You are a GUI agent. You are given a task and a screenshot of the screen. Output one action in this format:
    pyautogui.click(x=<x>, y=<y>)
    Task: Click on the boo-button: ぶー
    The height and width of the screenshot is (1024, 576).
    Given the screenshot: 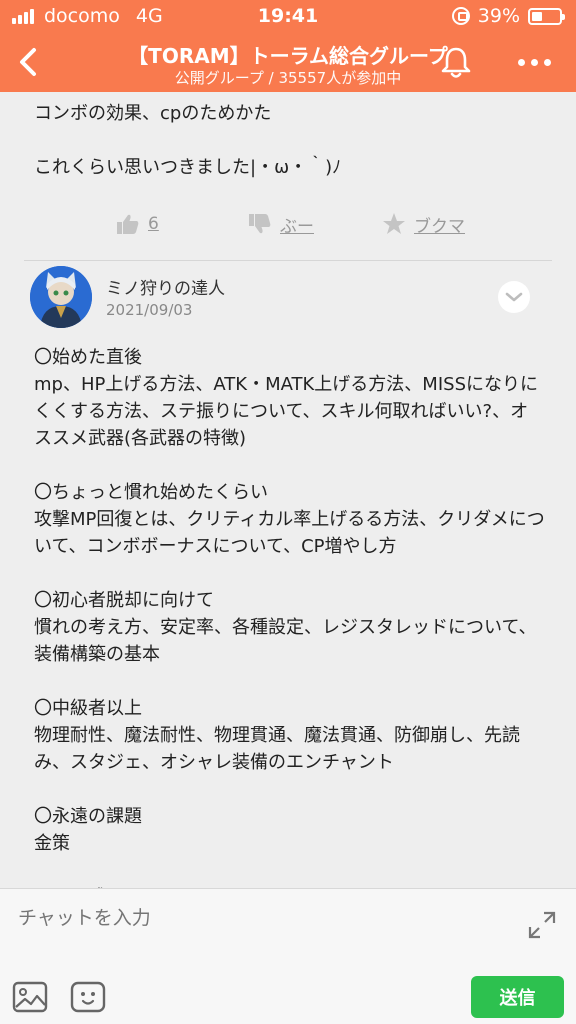 What is the action you would take?
    pyautogui.click(x=281, y=224)
    